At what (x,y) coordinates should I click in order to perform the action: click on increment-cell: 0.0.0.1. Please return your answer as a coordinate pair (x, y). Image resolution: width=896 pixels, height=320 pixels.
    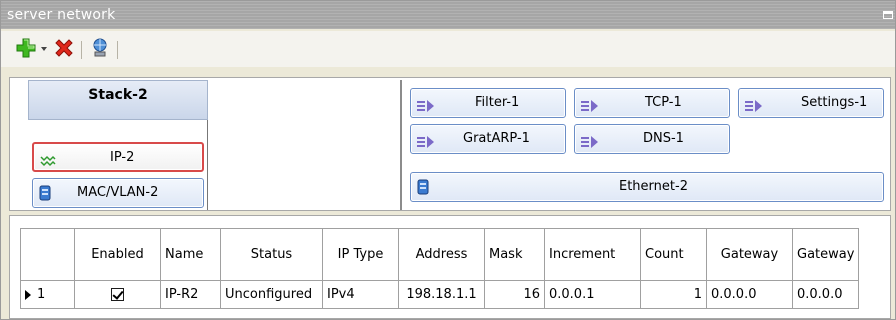
    Looking at the image, I should click on (592, 294).